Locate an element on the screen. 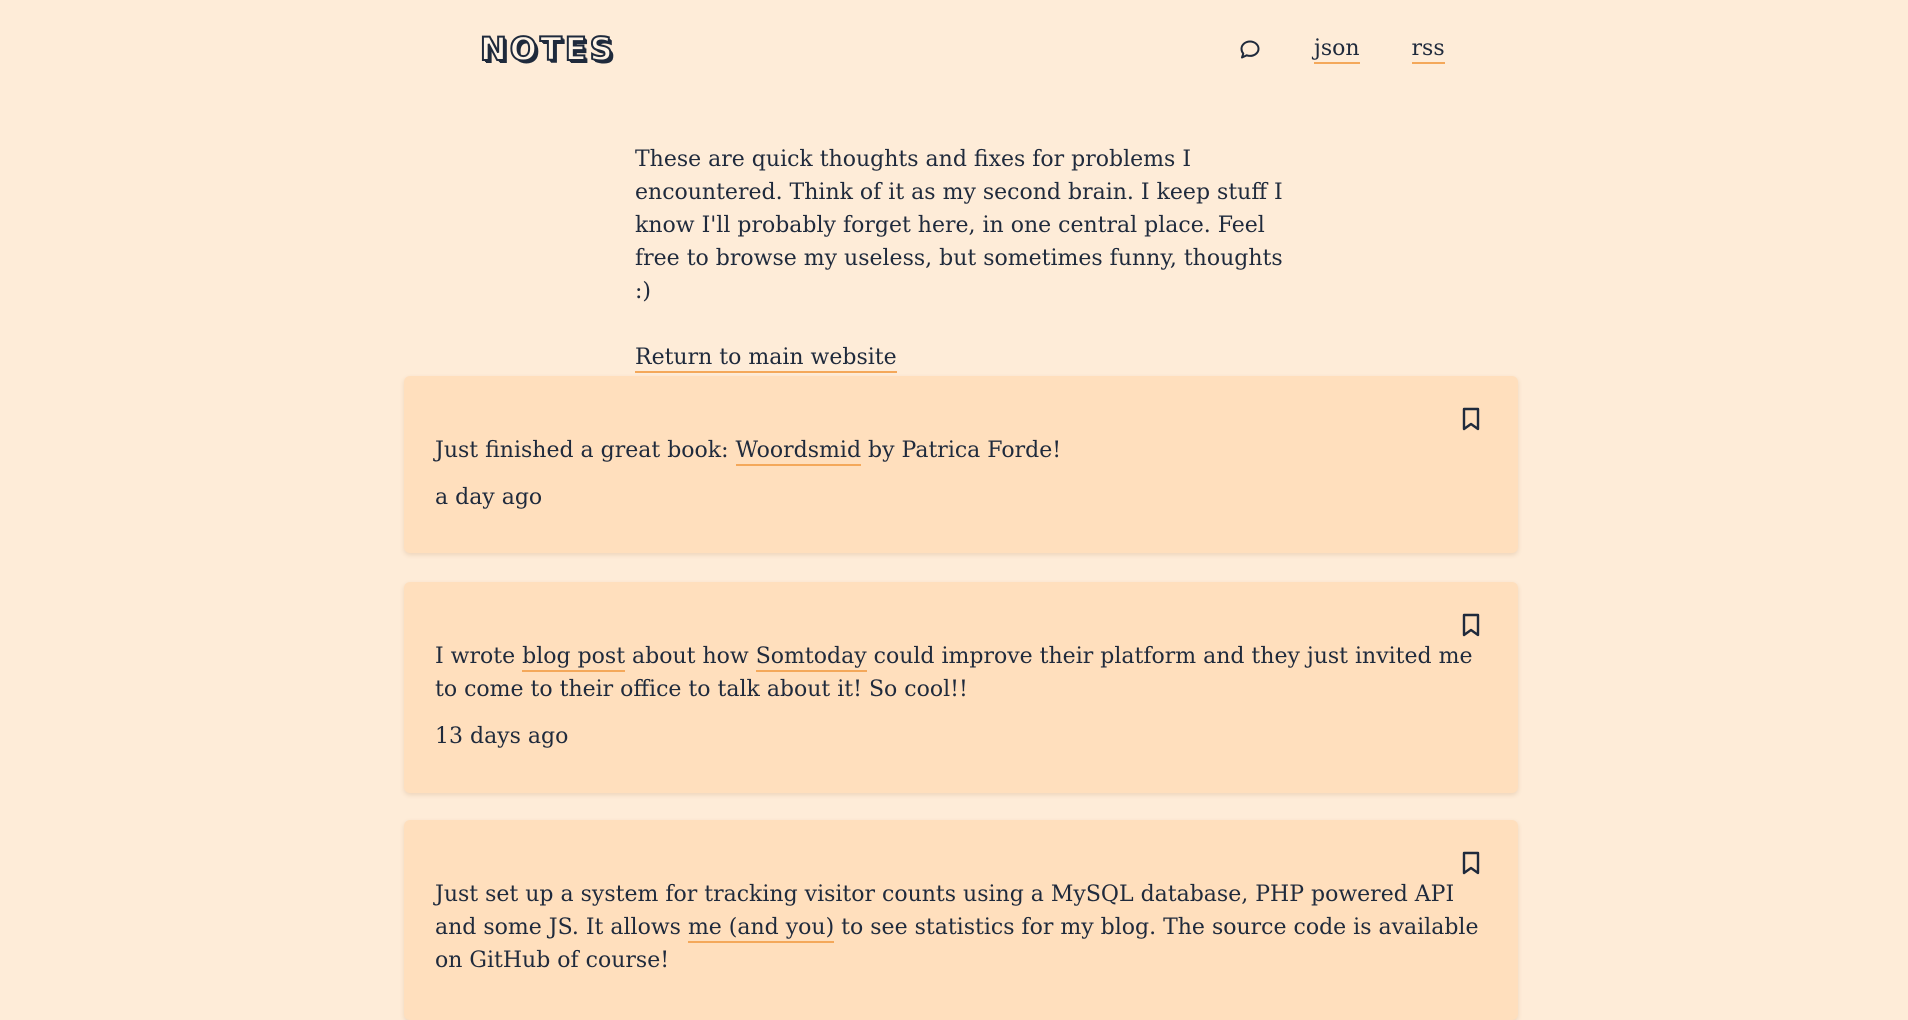 Image resolution: width=1908 pixels, height=1020 pixels. book-link: Woordsmid is located at coordinates (798, 452).